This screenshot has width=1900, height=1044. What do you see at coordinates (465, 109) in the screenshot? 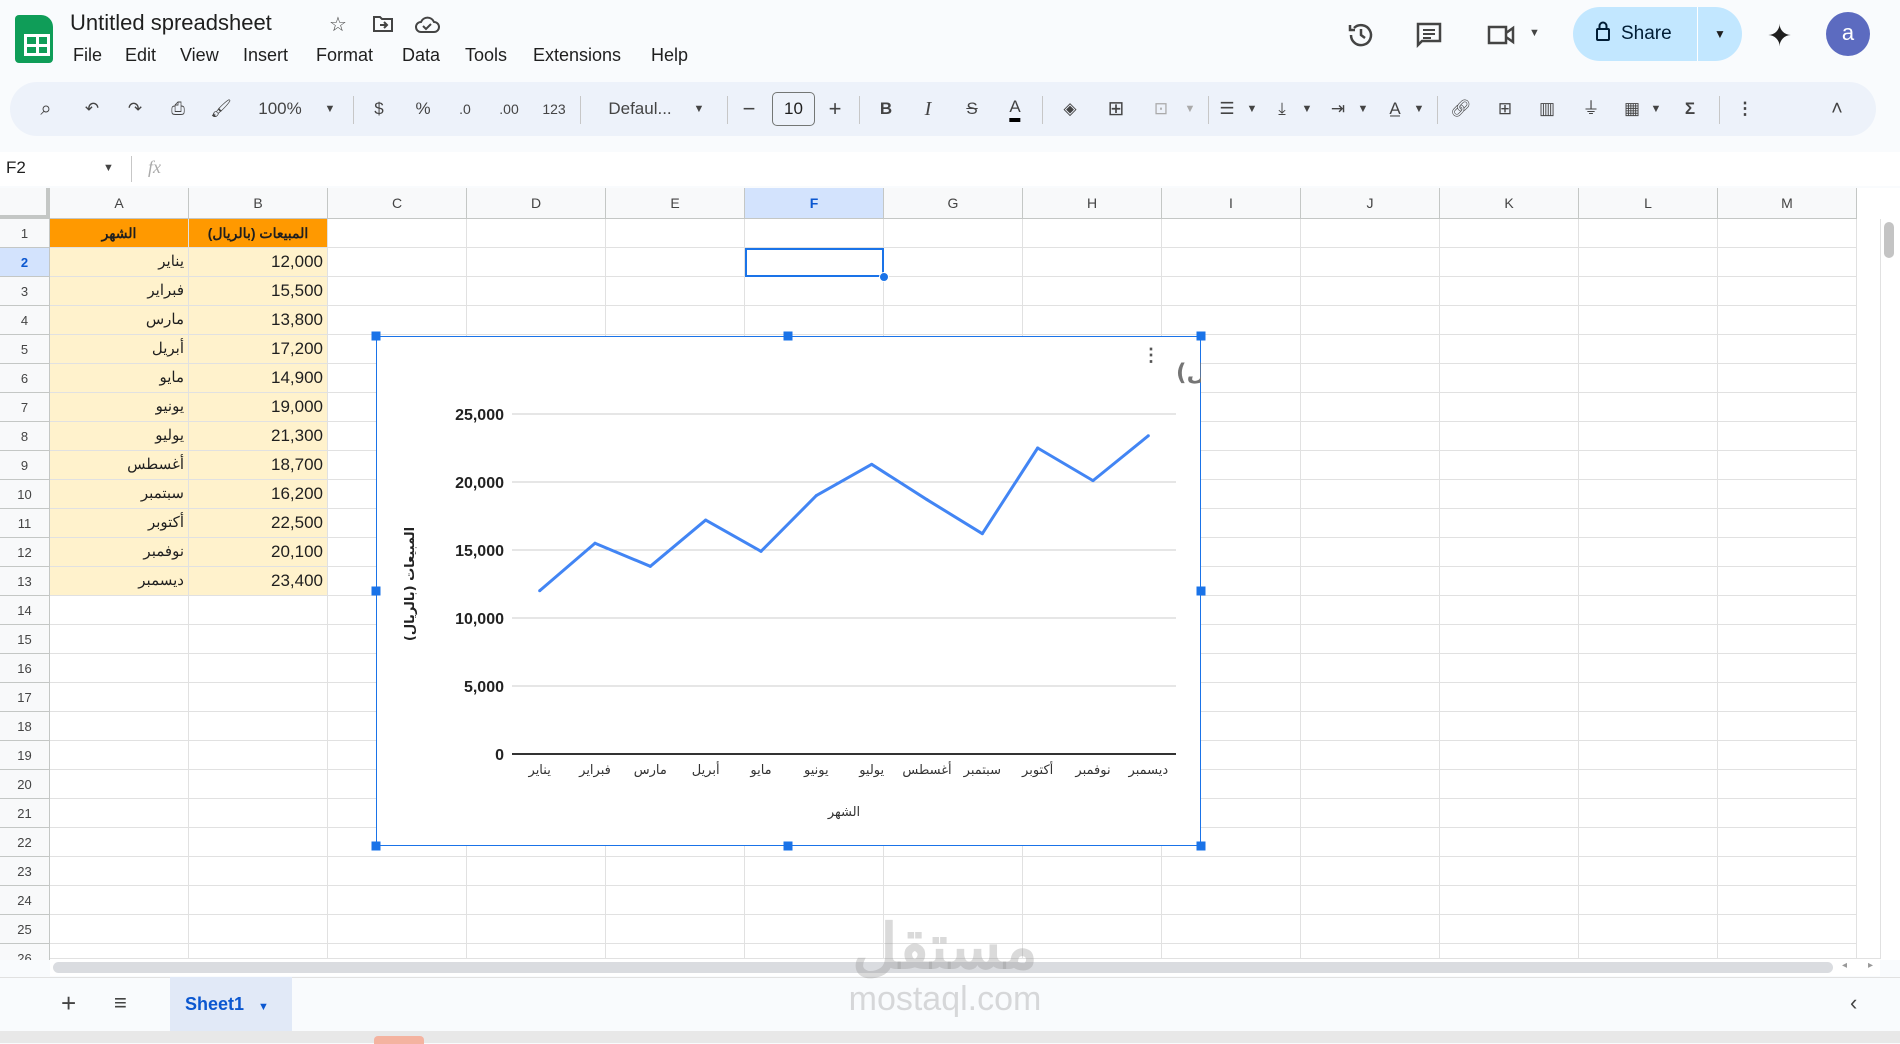
I see `decrease-decimal-button: .0` at bounding box center [465, 109].